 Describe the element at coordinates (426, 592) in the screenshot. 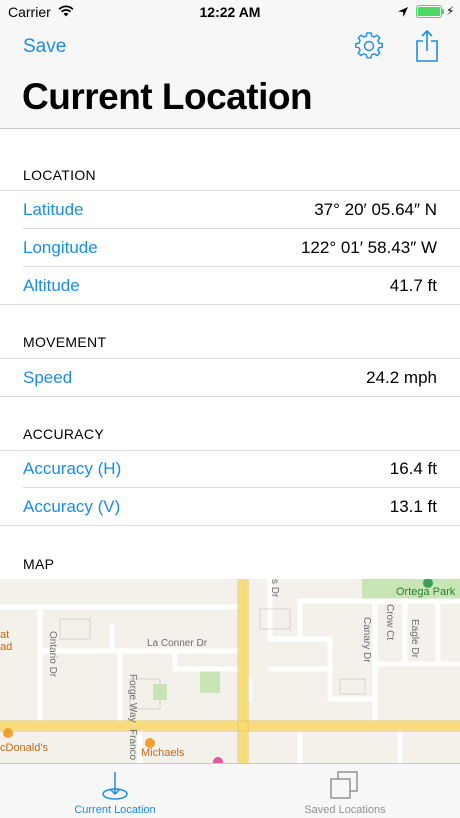

I see `map-label-park: Ortega Park` at that location.